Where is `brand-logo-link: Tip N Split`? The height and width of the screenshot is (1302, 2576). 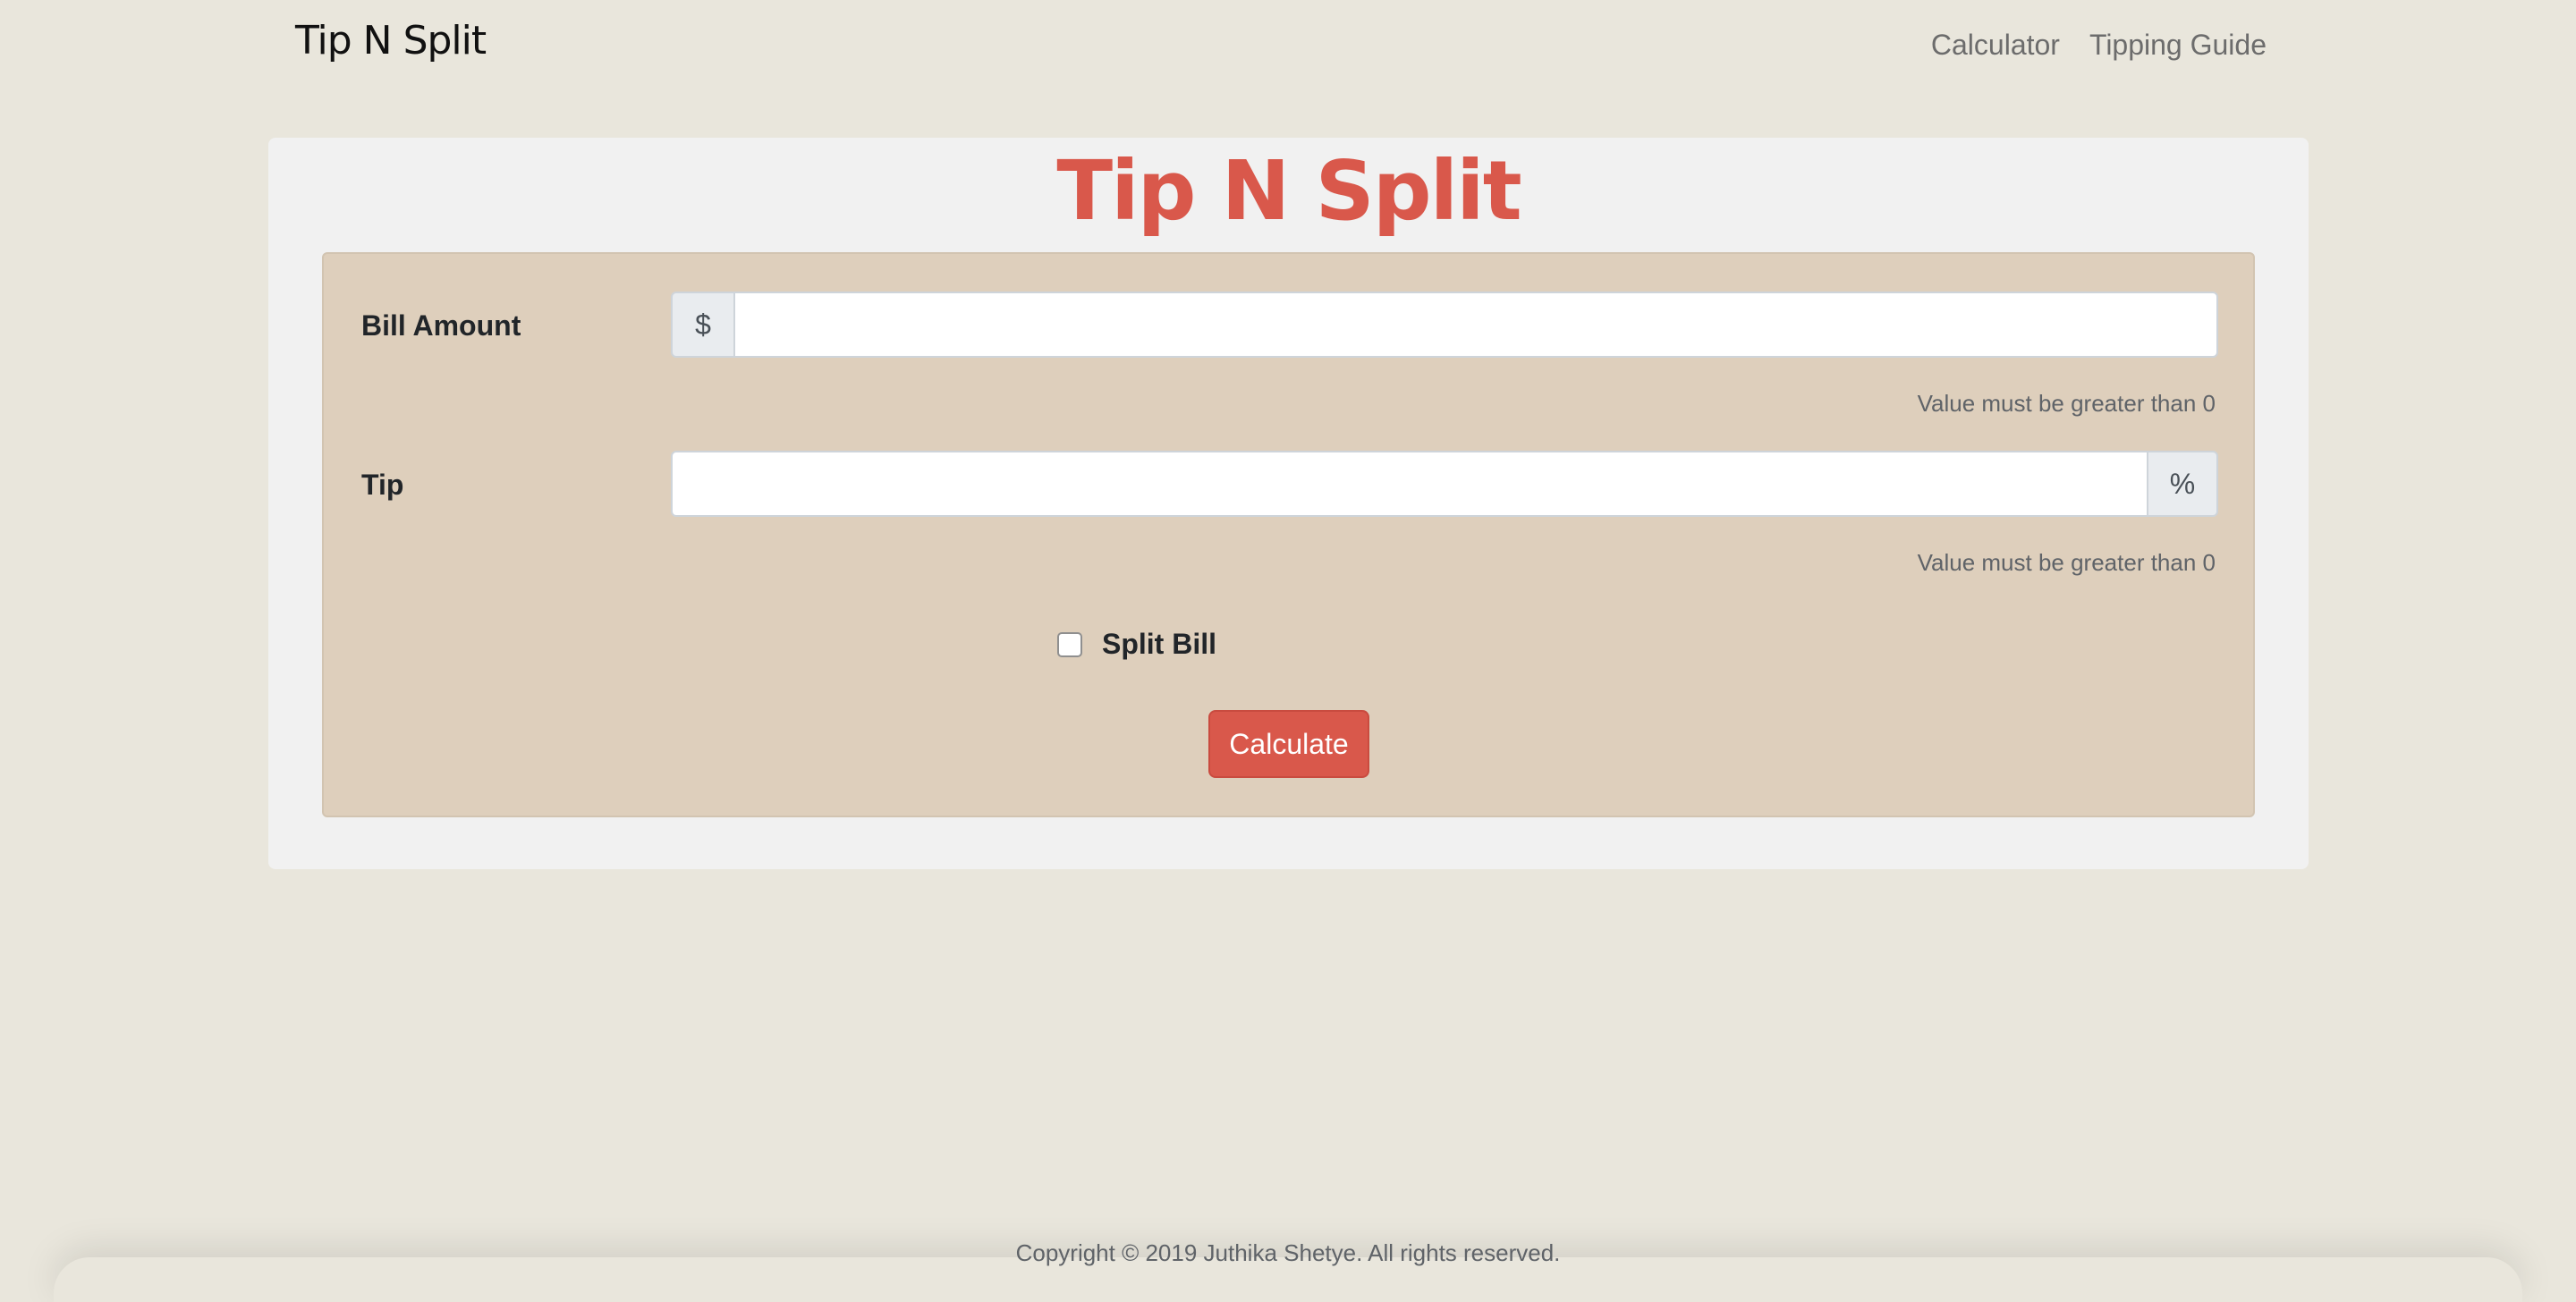
brand-logo-link: Tip N Split is located at coordinates (391, 40).